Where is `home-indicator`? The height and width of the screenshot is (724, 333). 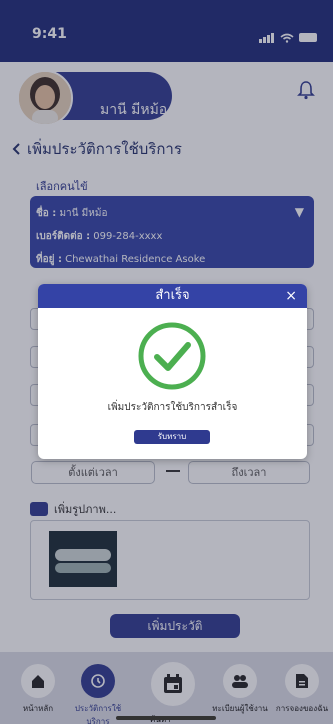
home-indicator is located at coordinates (166, 718).